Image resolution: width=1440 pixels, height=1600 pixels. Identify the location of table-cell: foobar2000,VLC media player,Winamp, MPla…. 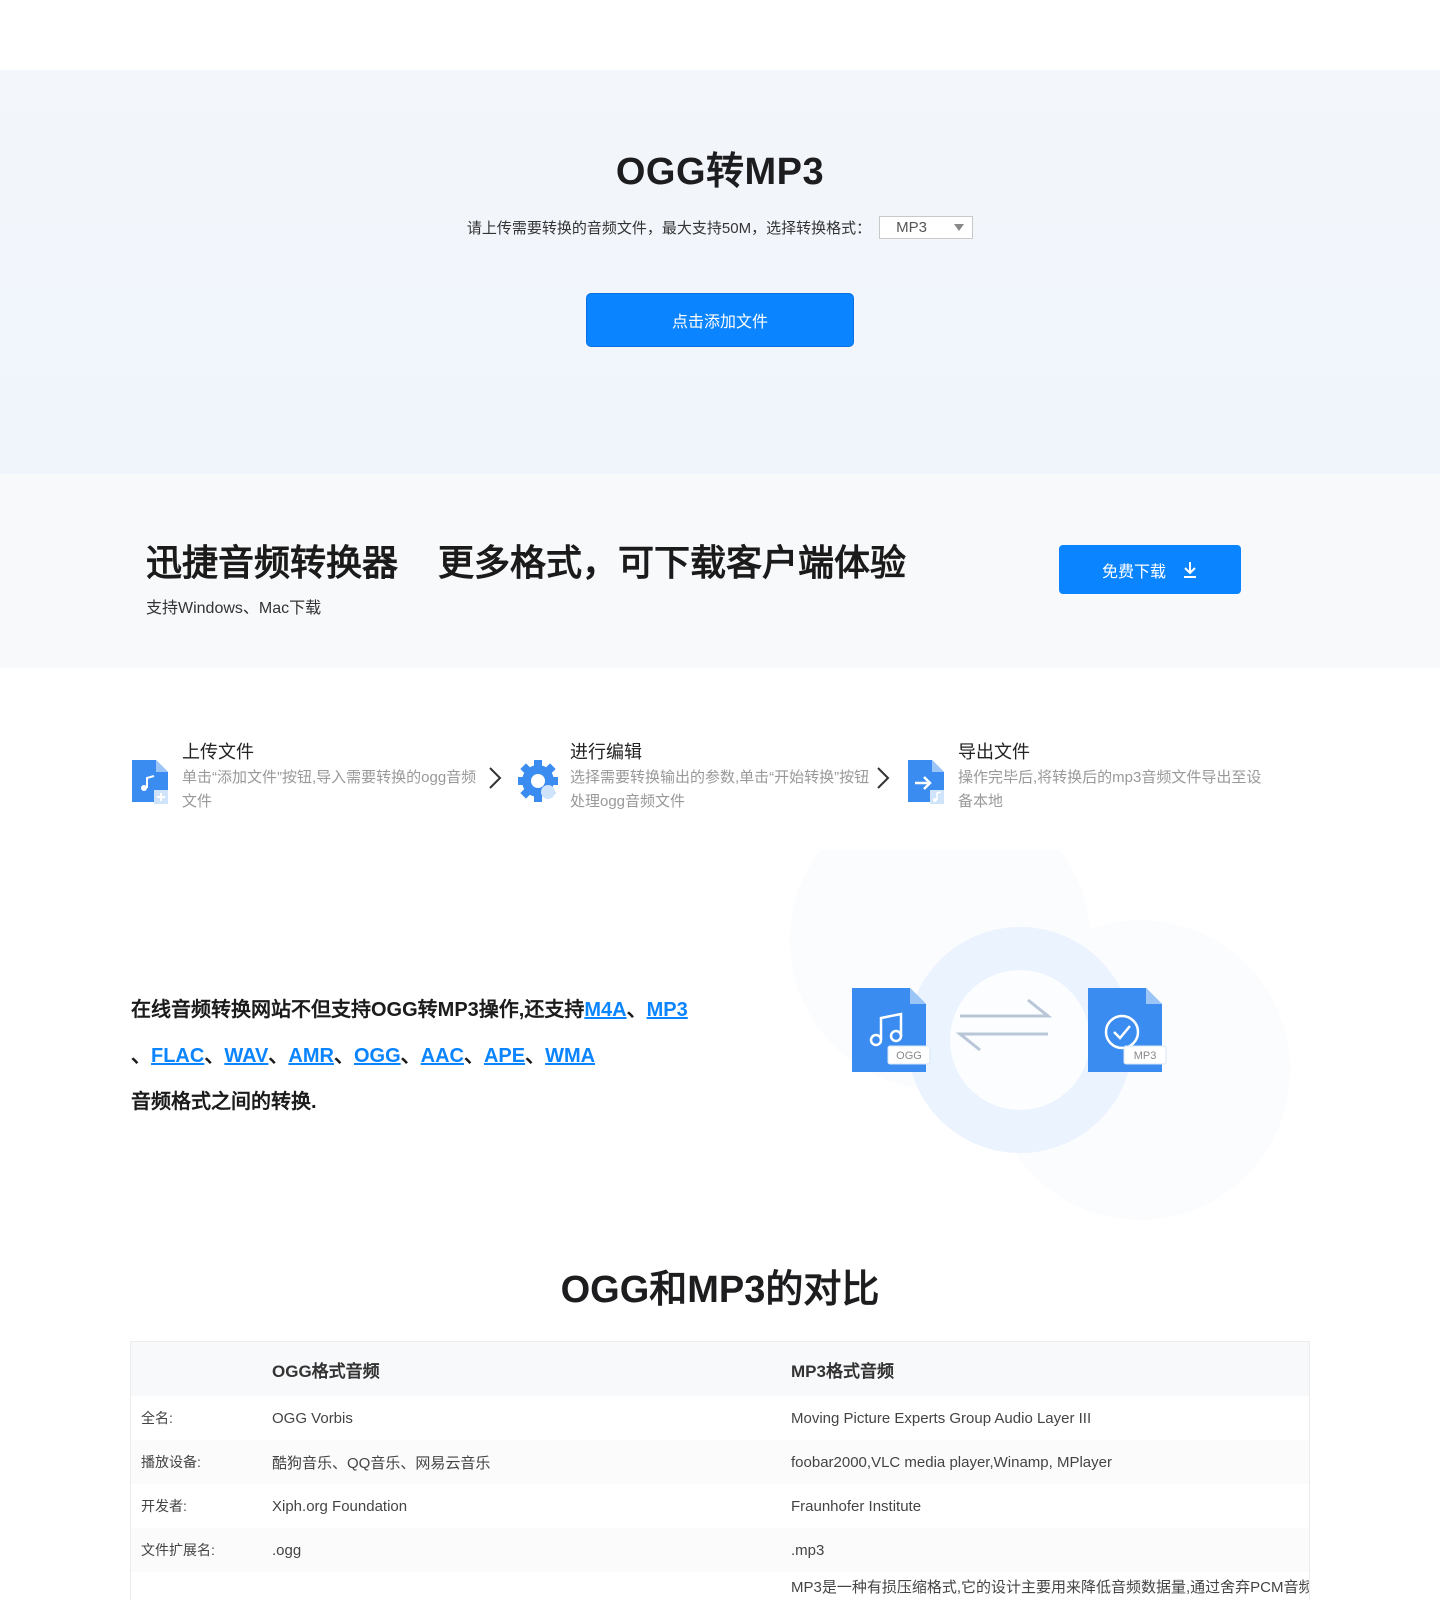
(951, 1462).